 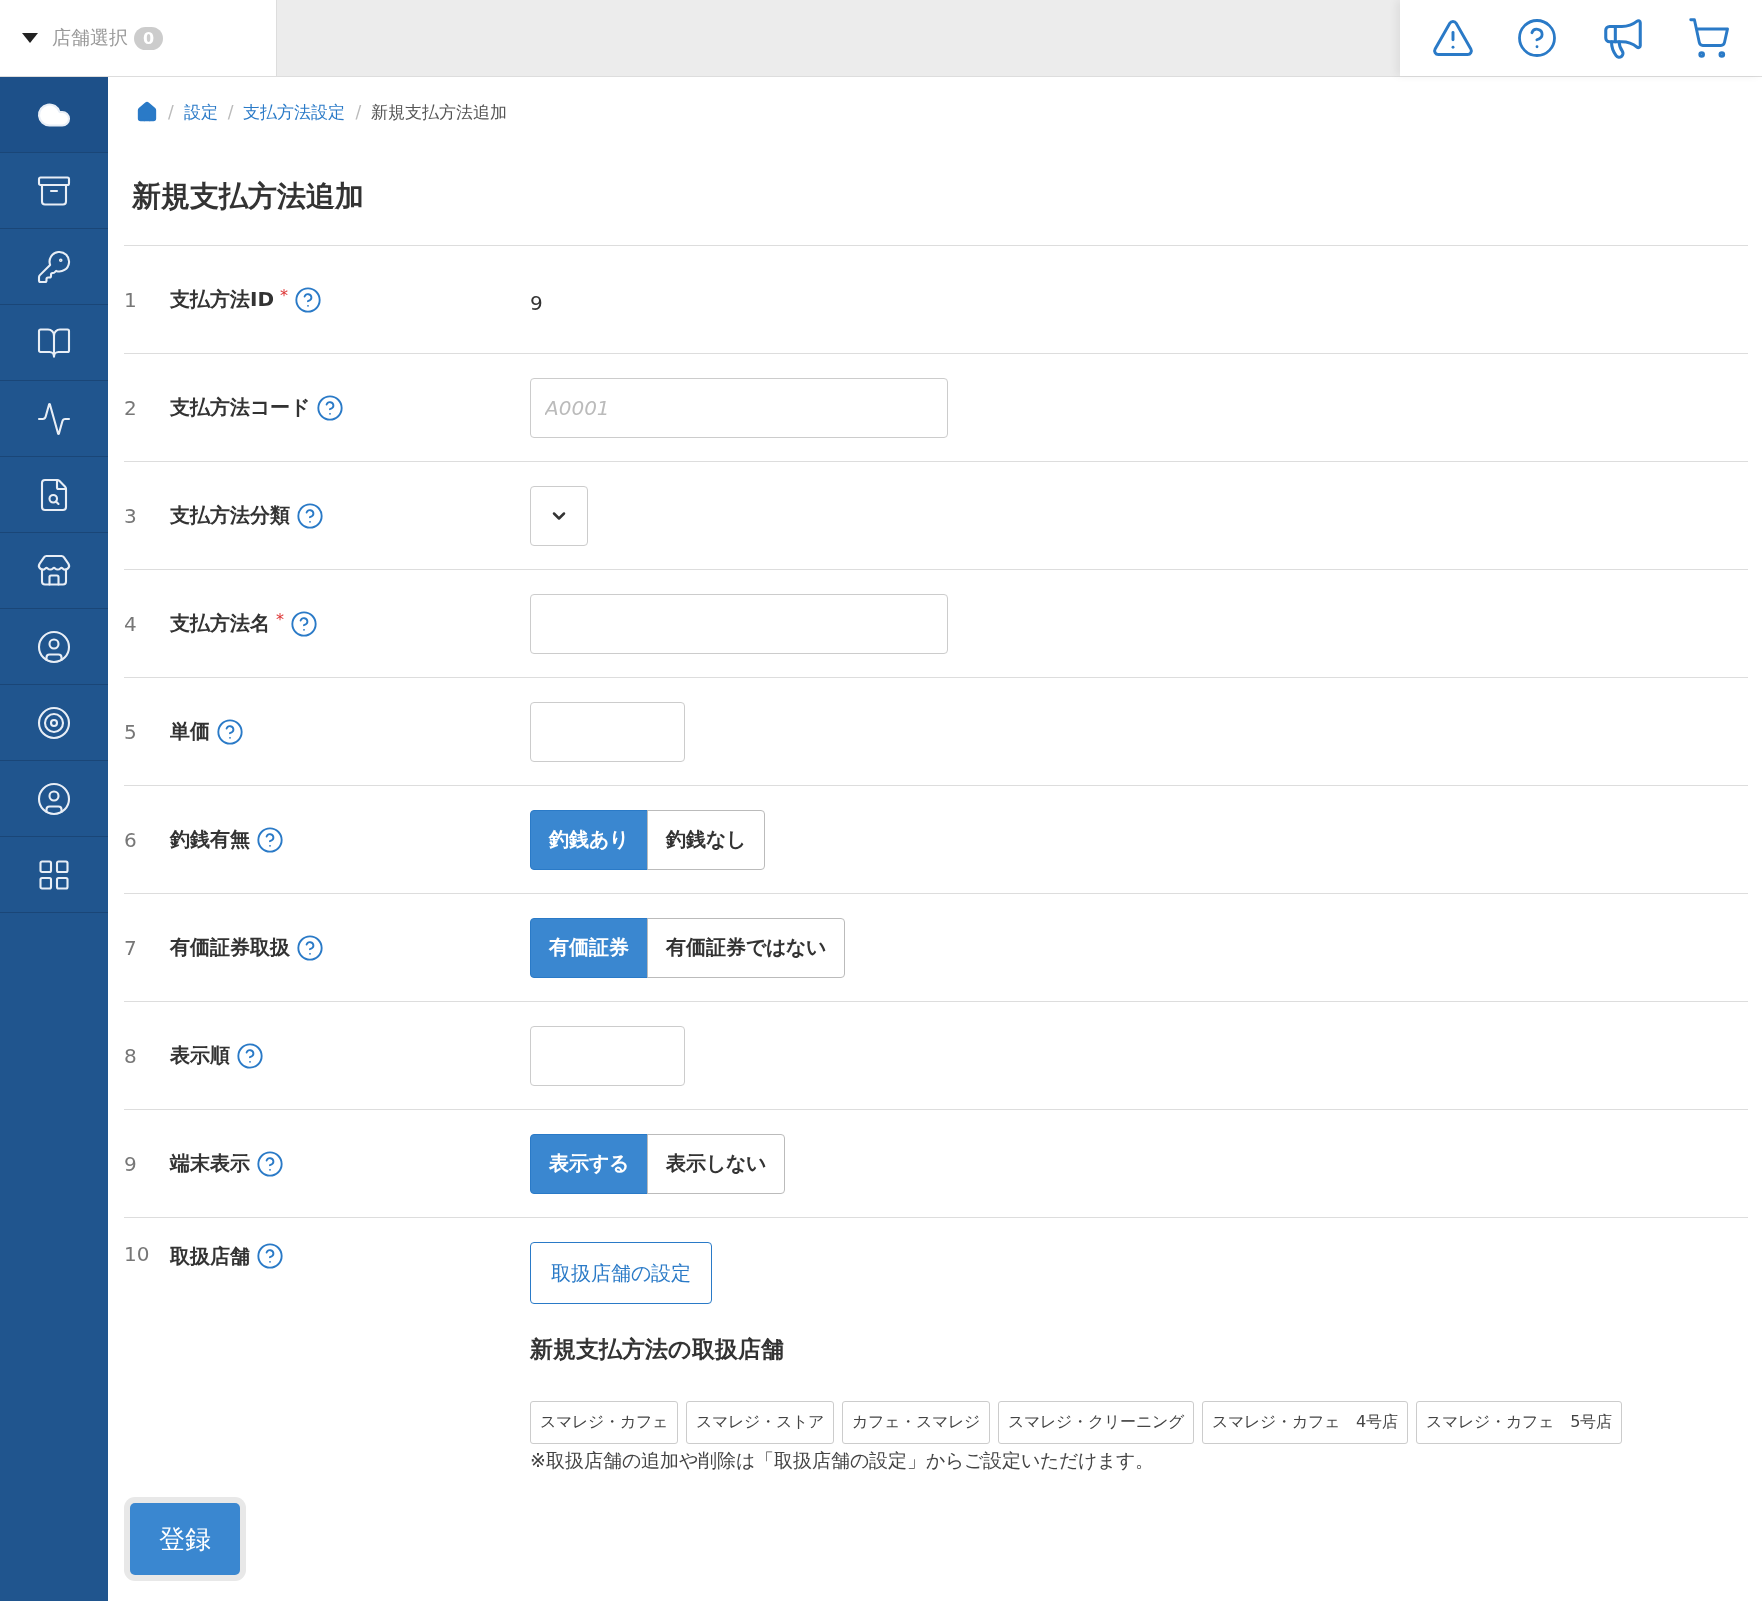 I want to click on store-tag: スマレジ・クリーニング, so click(x=1096, y=1422).